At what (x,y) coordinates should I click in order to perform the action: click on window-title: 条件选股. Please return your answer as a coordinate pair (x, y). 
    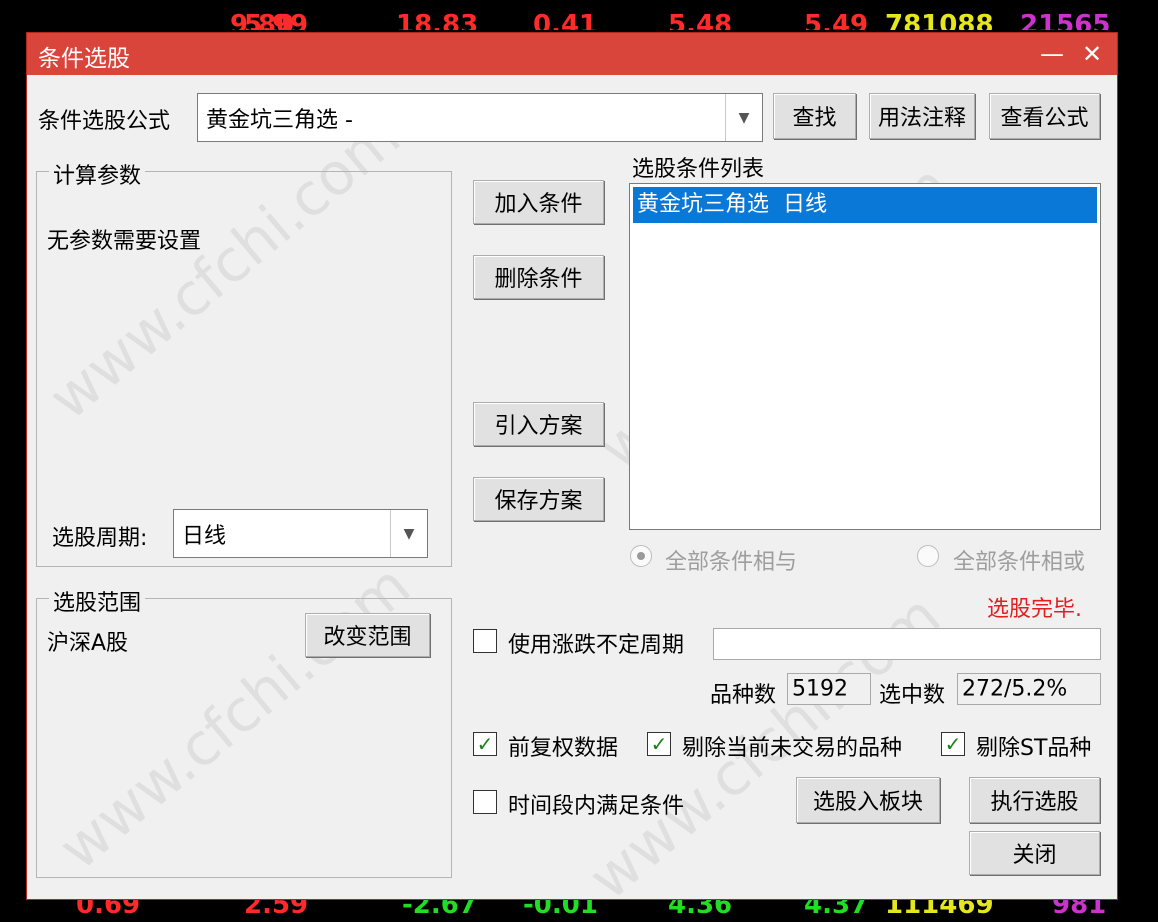
    Looking at the image, I should click on (84, 59).